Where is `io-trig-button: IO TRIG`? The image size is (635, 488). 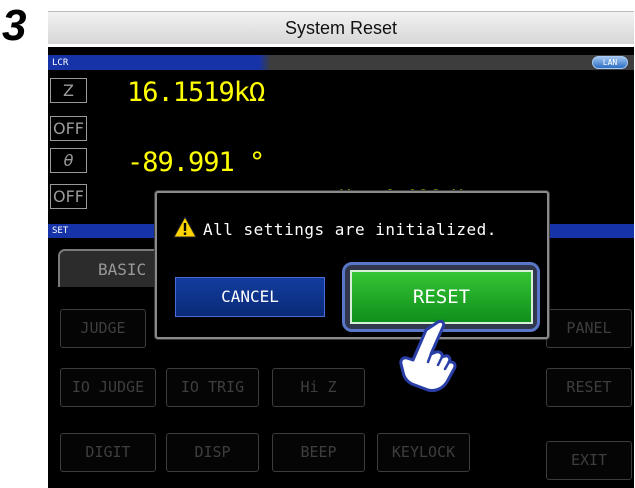
io-trig-button: IO TRIG is located at coordinates (212, 387).